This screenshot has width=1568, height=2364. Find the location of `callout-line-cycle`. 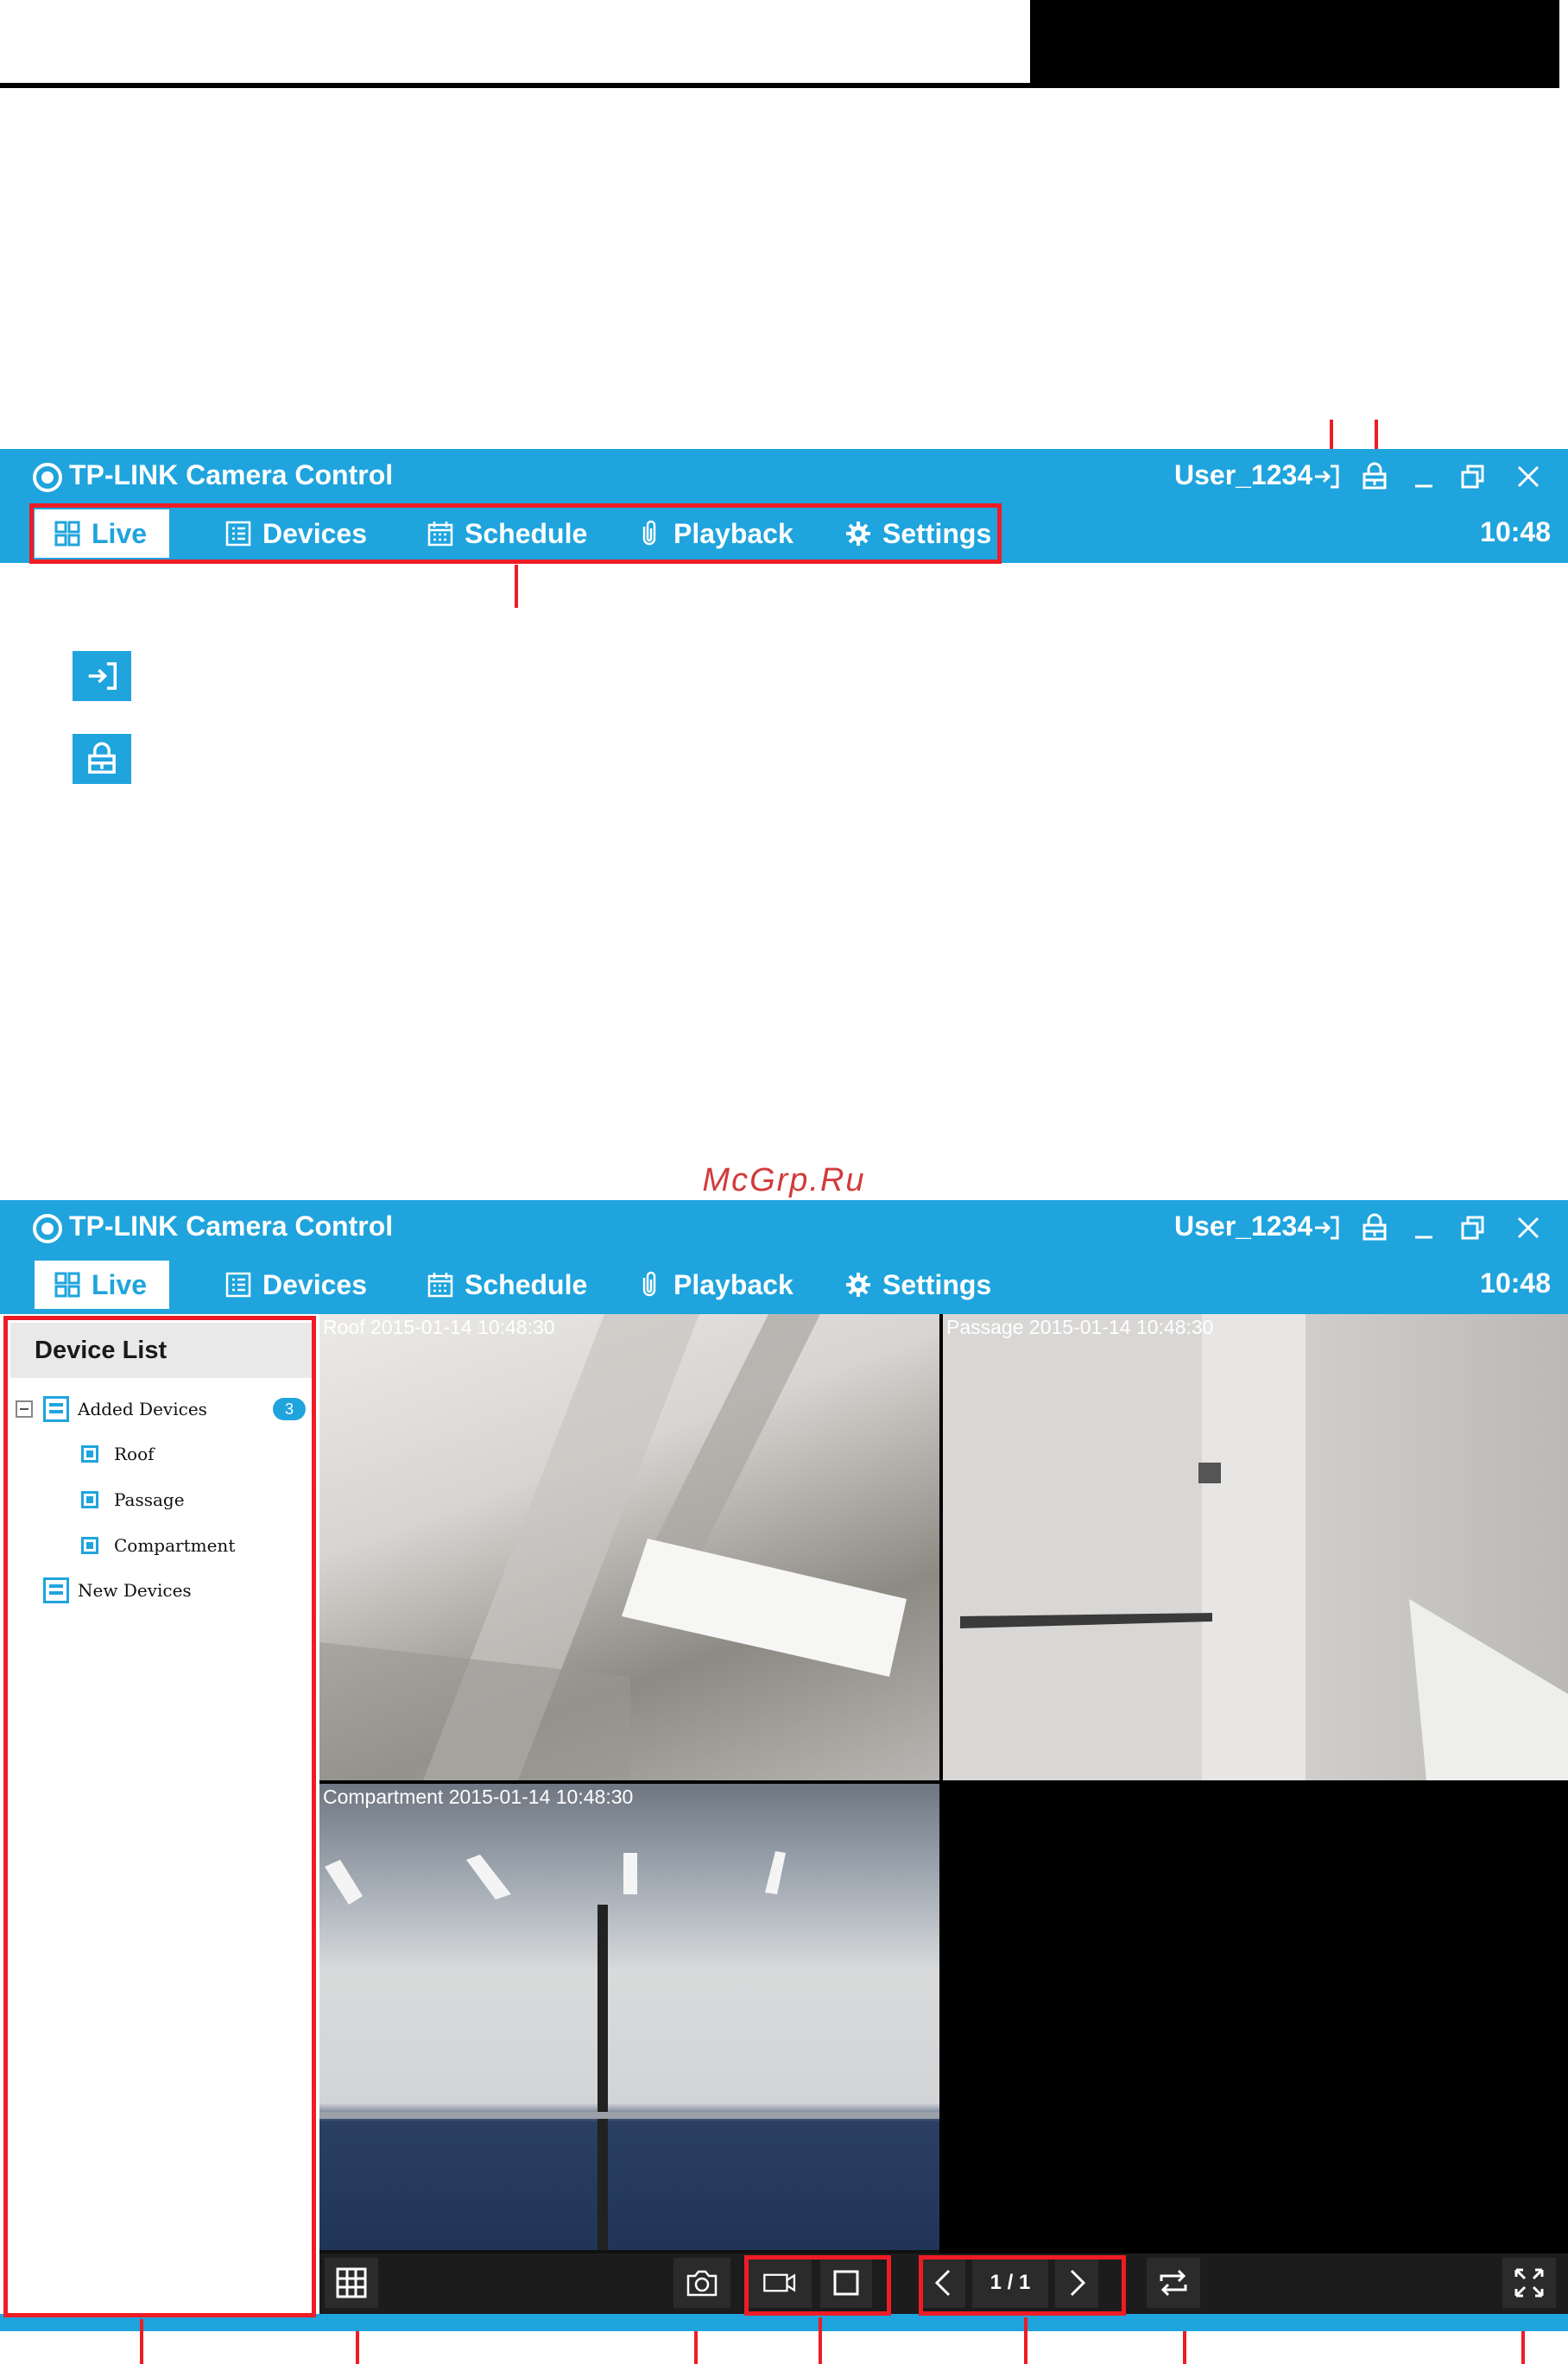

callout-line-cycle is located at coordinates (1185, 2347).